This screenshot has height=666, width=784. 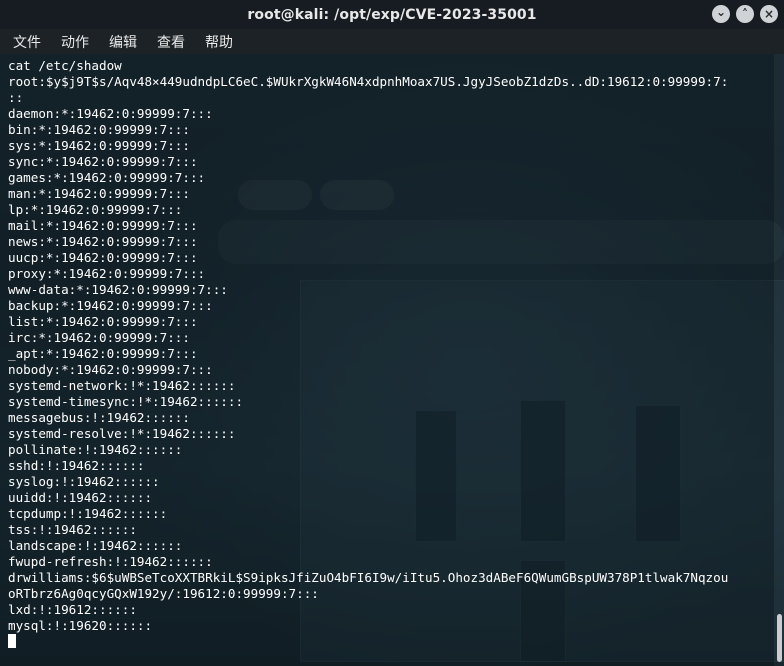 What do you see at coordinates (103, 241) in the screenshot?
I see `terminal-line: news:*:19462:0:99999:7:::` at bounding box center [103, 241].